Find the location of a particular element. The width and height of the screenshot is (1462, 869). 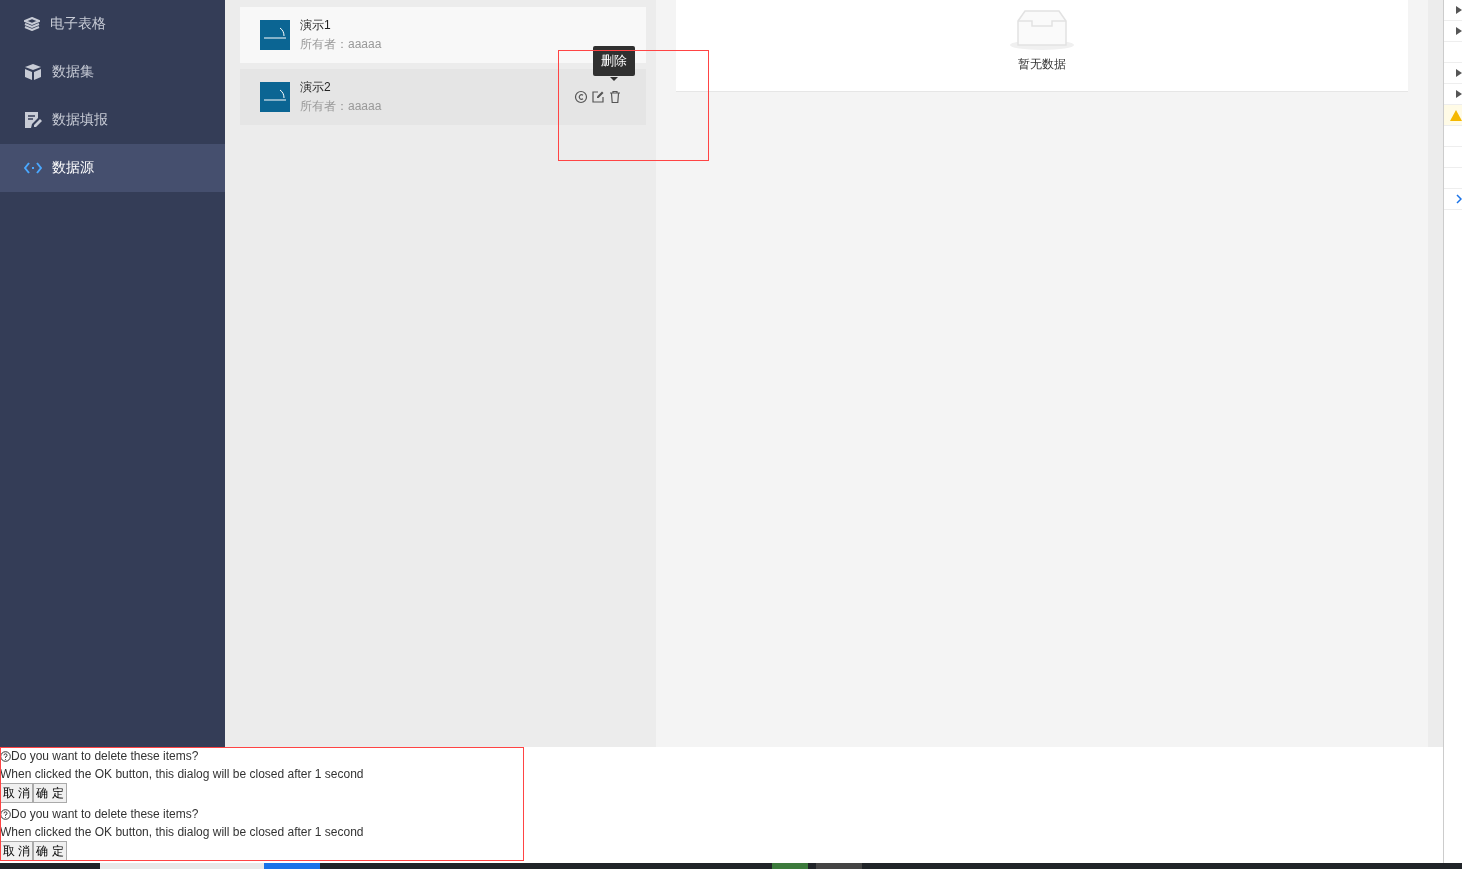

code-icon is located at coordinates (33, 168).